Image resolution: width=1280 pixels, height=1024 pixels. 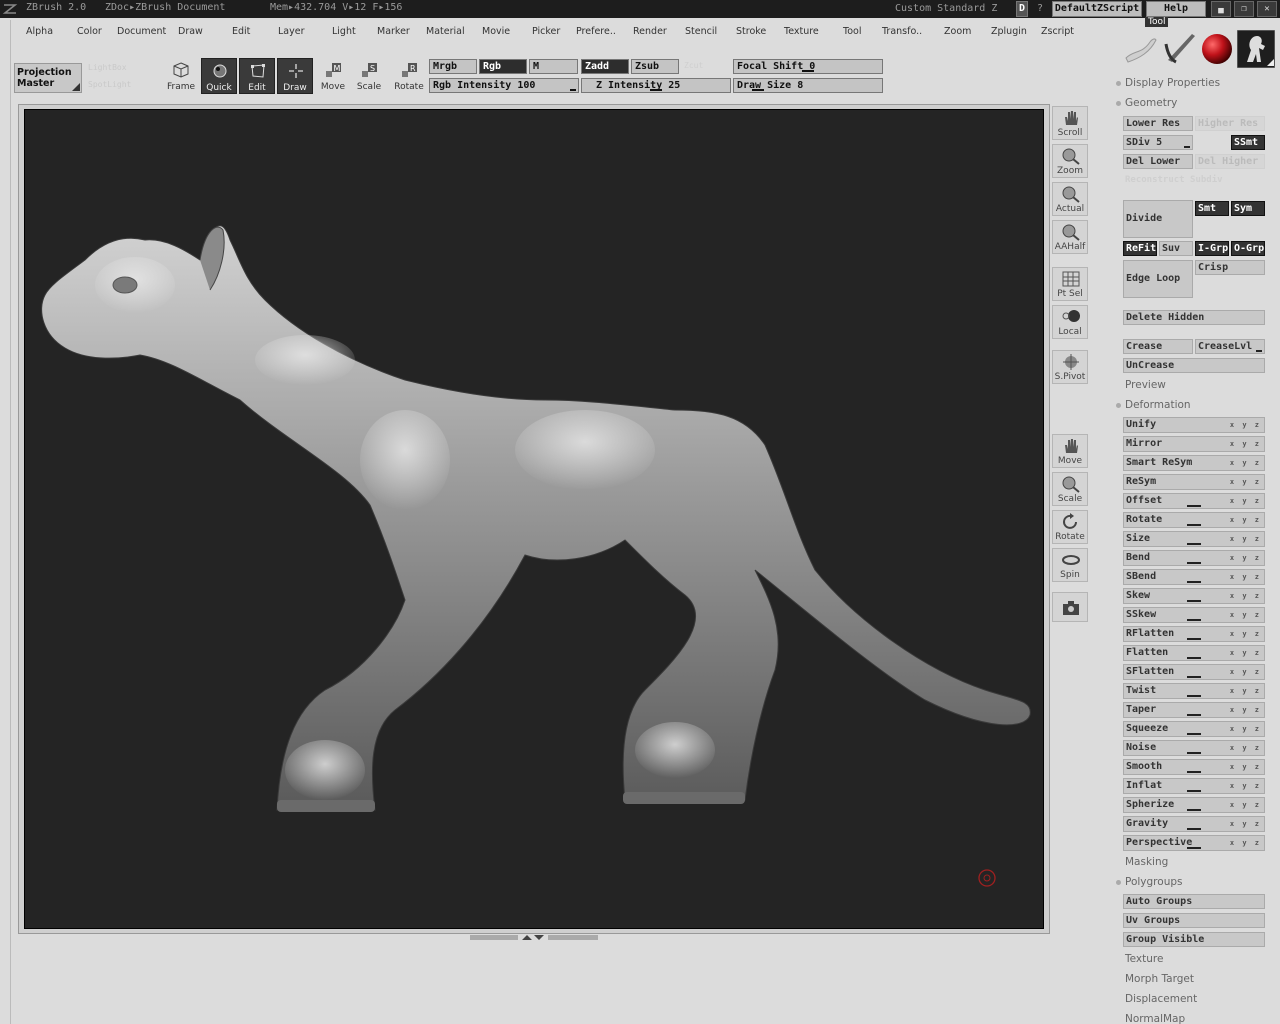 What do you see at coordinates (1140, 49) in the screenshot?
I see `stroke-thumbnail-icon` at bounding box center [1140, 49].